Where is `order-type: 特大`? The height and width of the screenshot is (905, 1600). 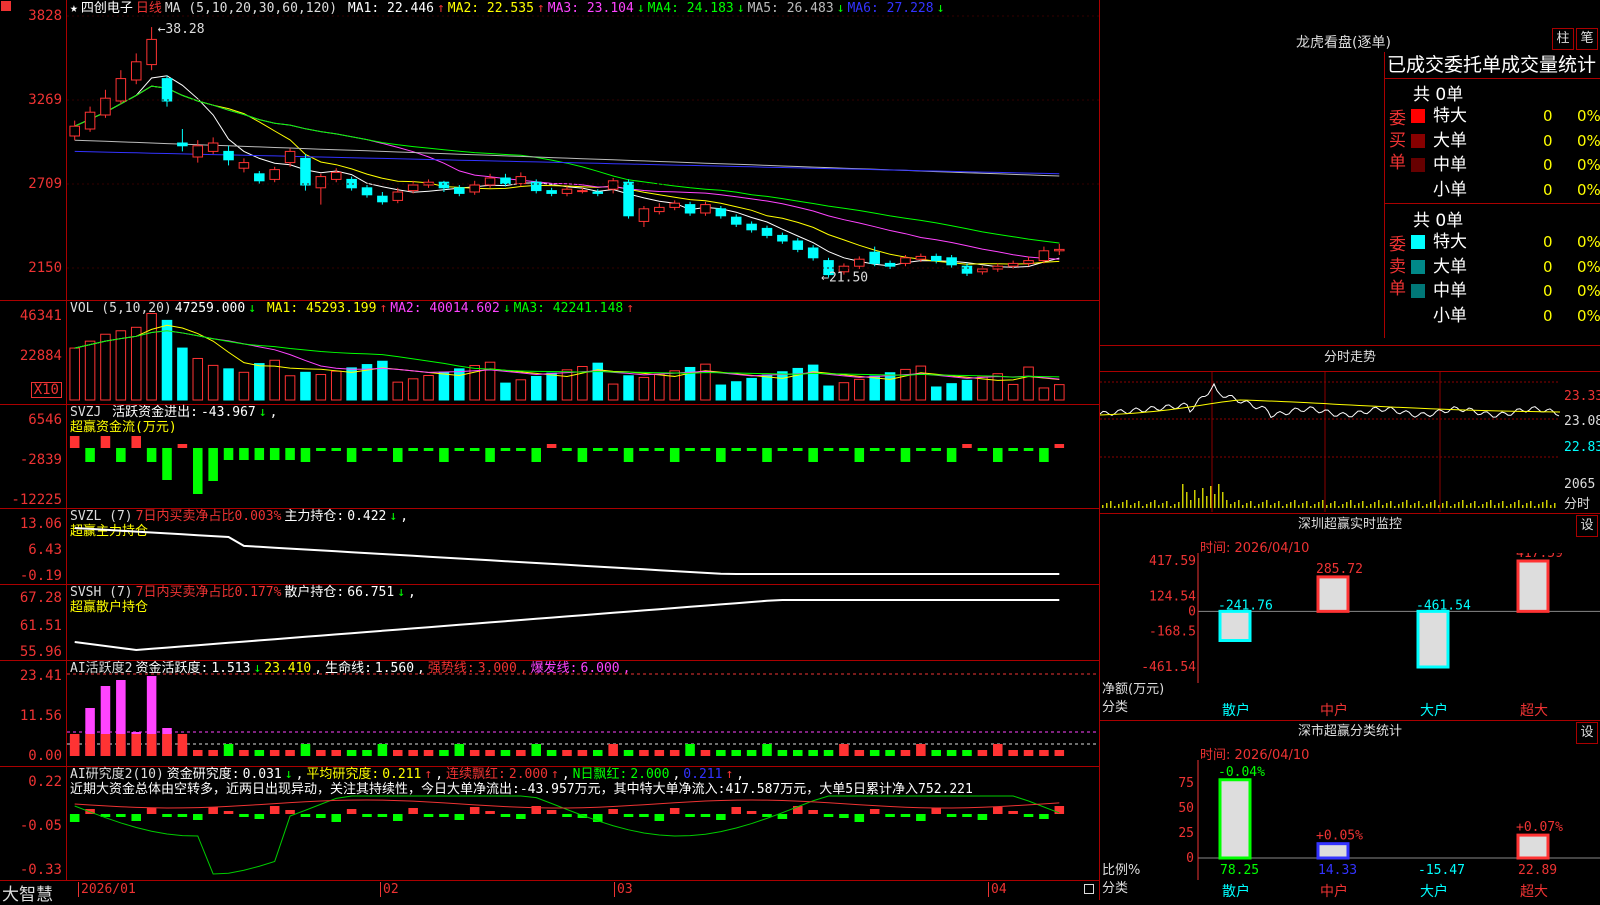
order-type: 特大 is located at coordinates (1450, 242).